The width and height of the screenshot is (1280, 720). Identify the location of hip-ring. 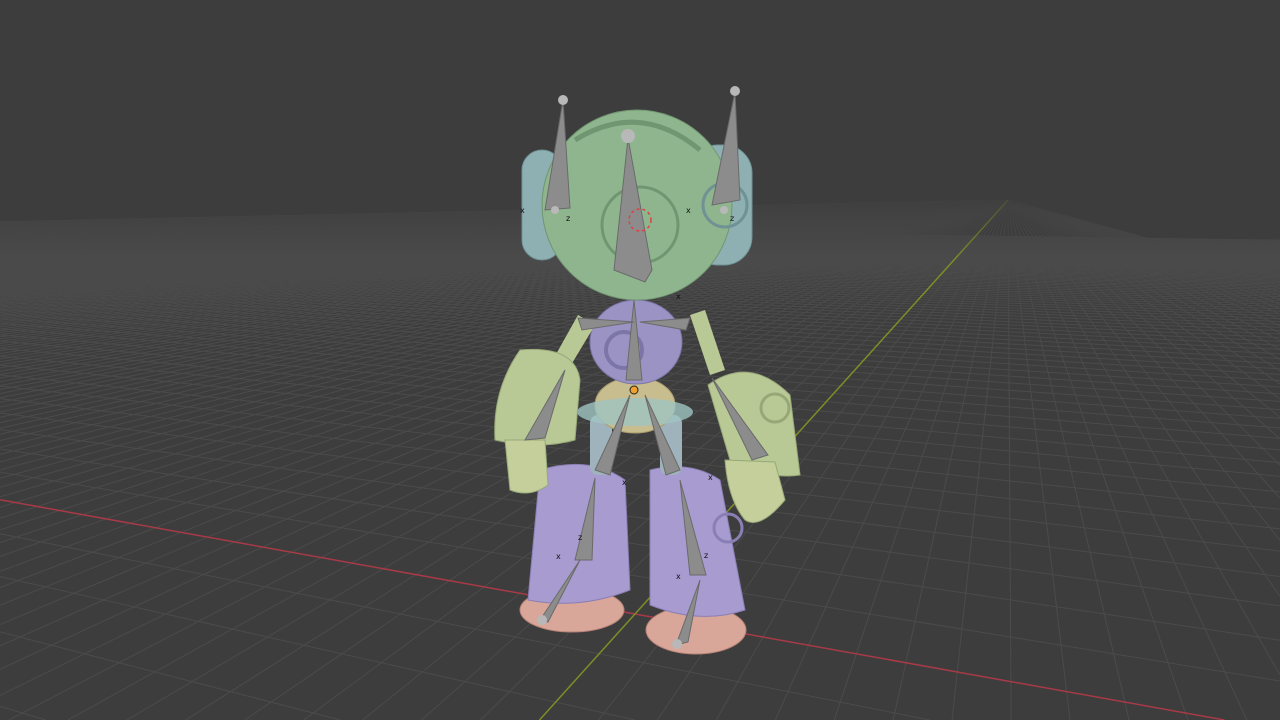
(635, 412).